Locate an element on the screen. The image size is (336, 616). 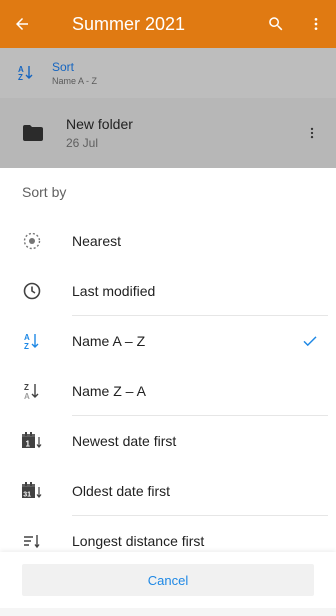
check-icon is located at coordinates (310, 341).